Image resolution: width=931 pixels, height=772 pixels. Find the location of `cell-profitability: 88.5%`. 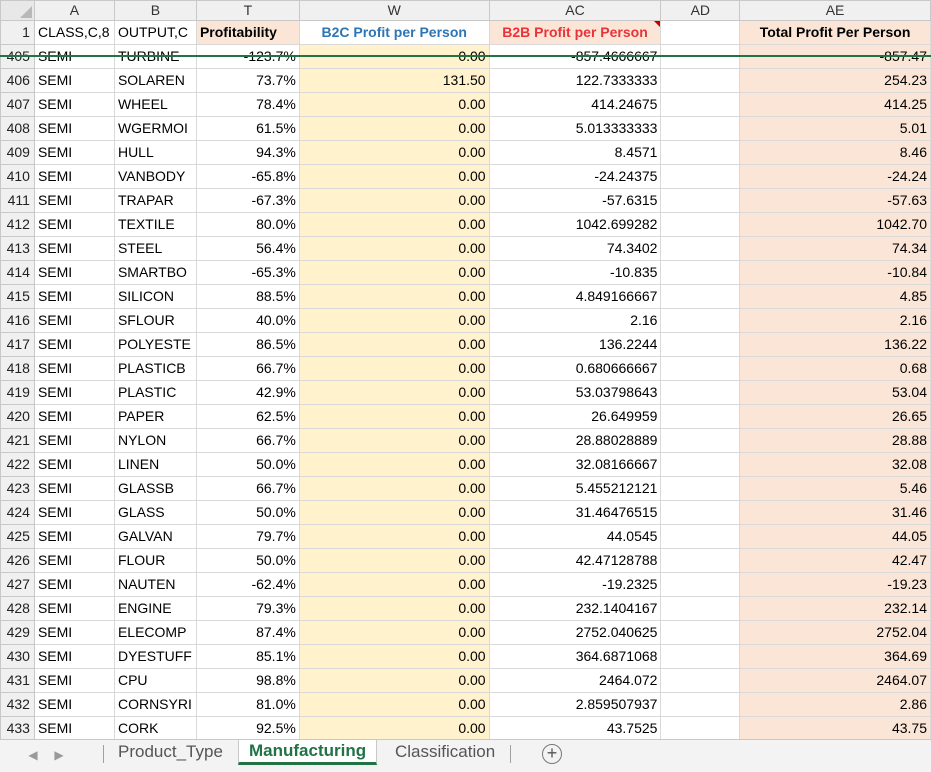

cell-profitability: 88.5% is located at coordinates (247, 296).